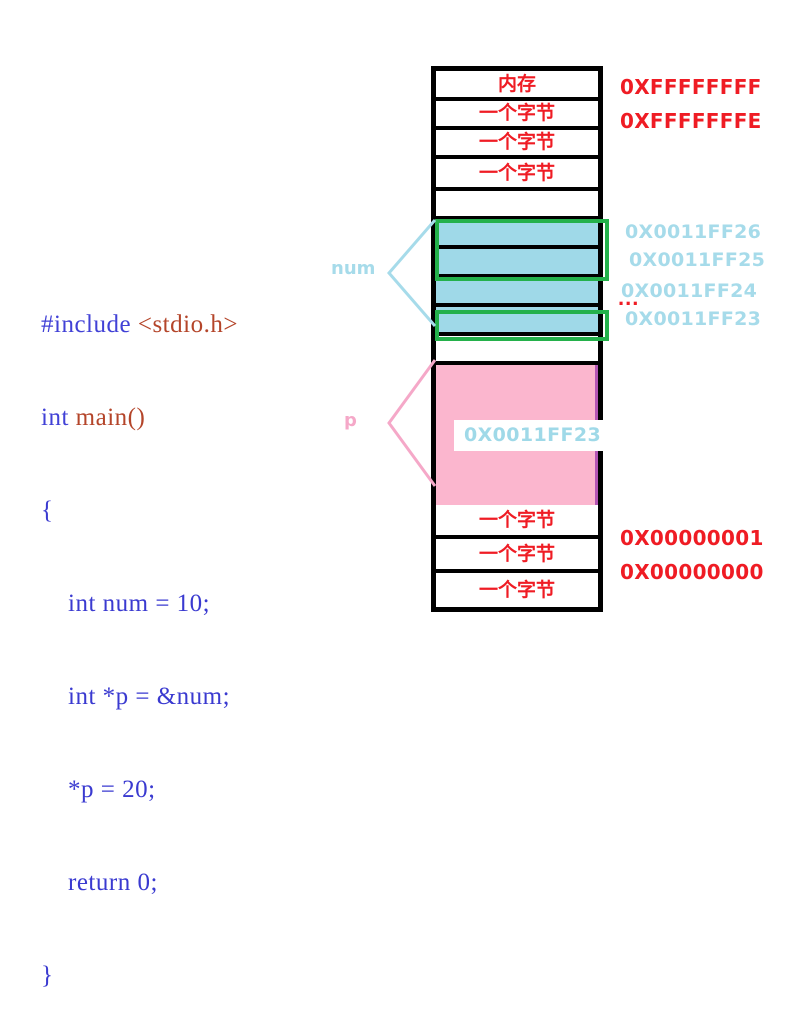  I want to click on code-token-declare-num: int num = 10;, so click(126, 603).